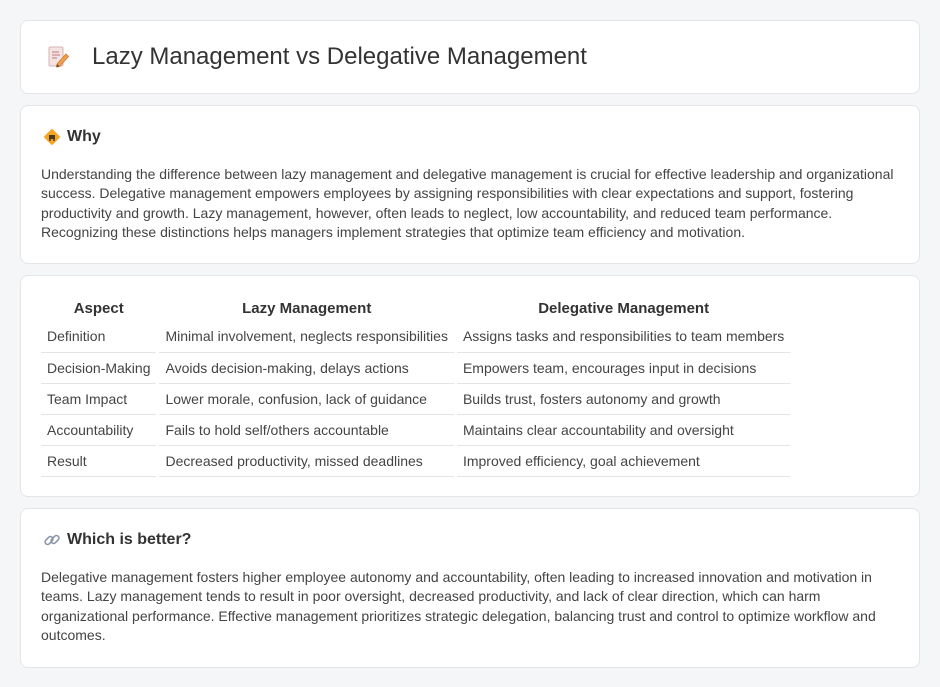 Image resolution: width=940 pixels, height=687 pixels. Describe the element at coordinates (306, 368) in the screenshot. I see `table-cell: Avoids decision-making, delays actions` at that location.